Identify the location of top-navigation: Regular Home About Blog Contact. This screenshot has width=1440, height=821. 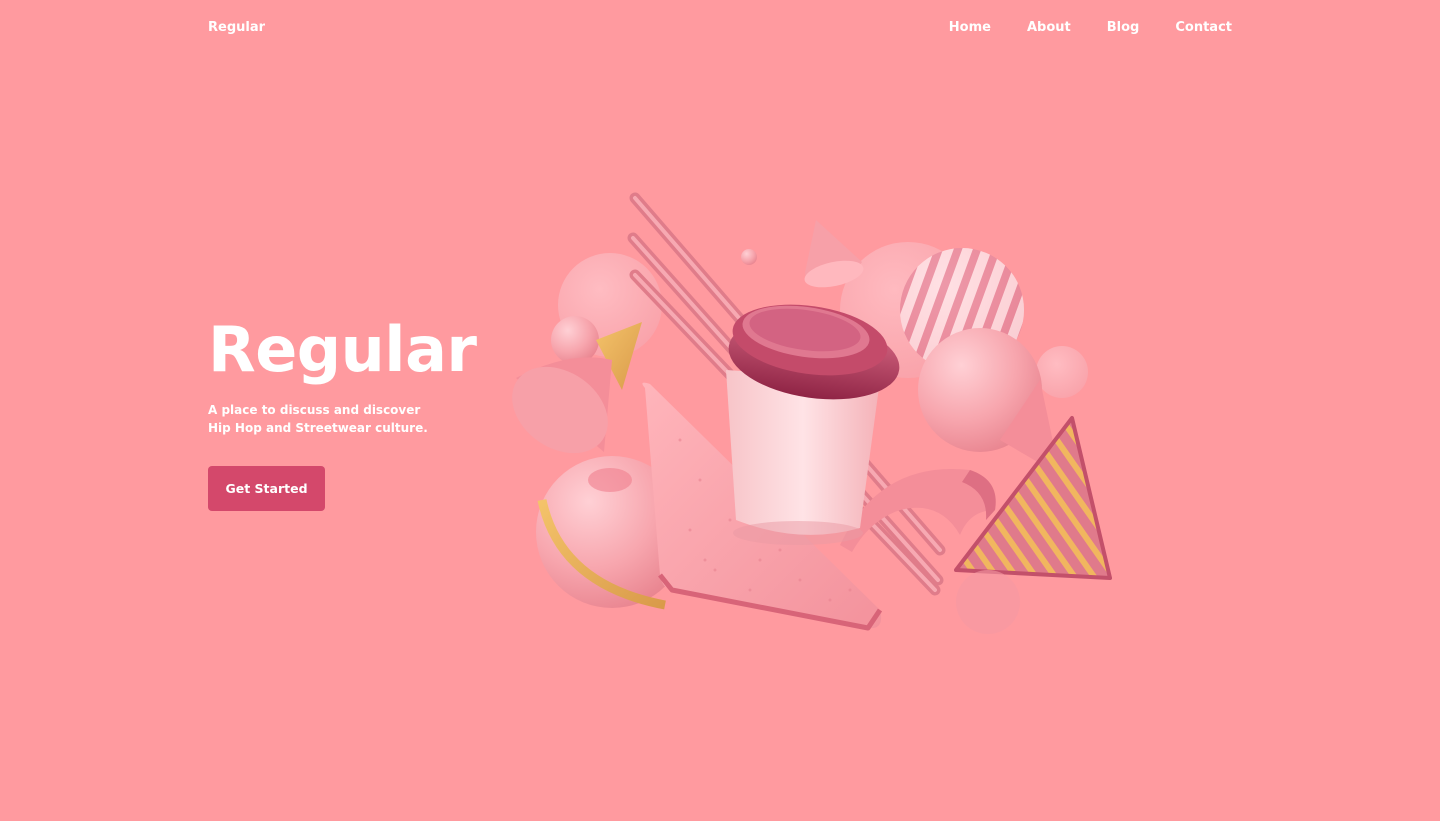
(720, 27).